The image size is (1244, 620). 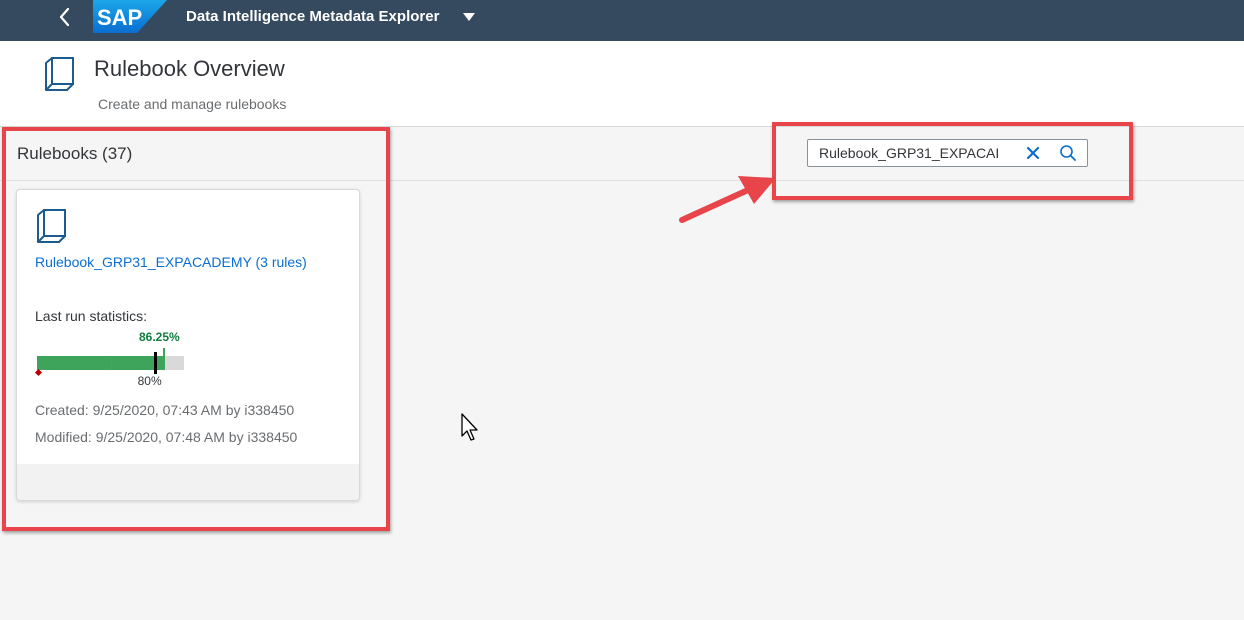 What do you see at coordinates (469, 17) in the screenshot?
I see `caret-down-icon` at bounding box center [469, 17].